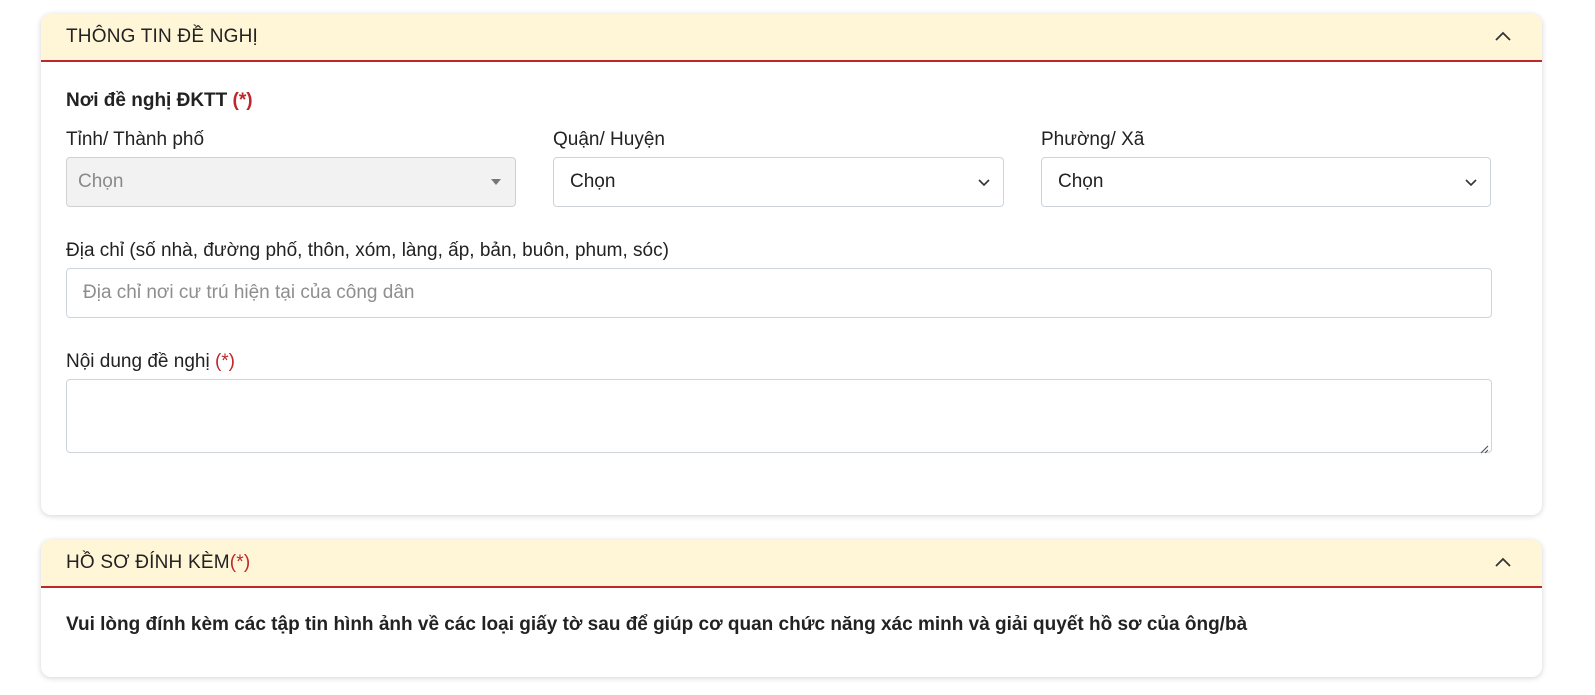 The width and height of the screenshot is (1595, 695). Describe the element at coordinates (593, 181) in the screenshot. I see `district-select-value: Chọn` at that location.